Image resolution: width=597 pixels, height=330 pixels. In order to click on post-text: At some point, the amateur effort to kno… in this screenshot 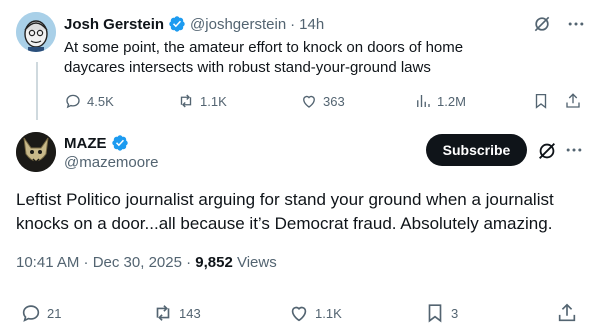, I will do `click(264, 57)`.